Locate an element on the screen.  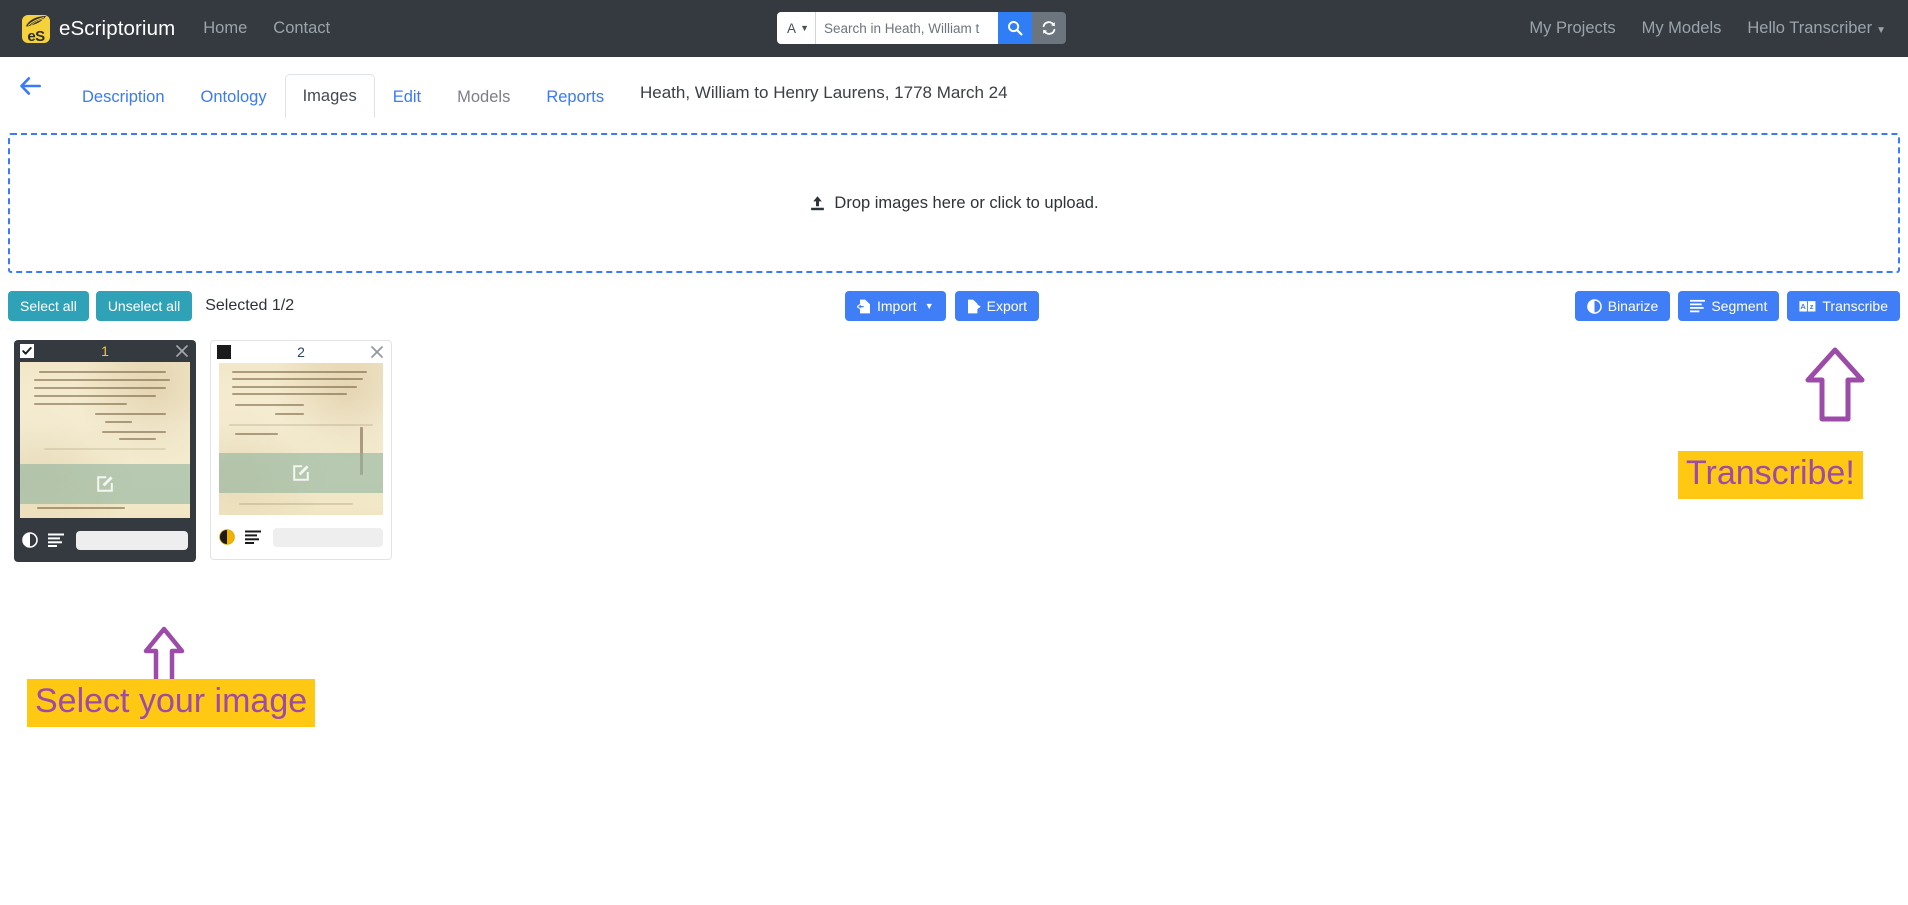
quill-icon is located at coordinates (36, 20).